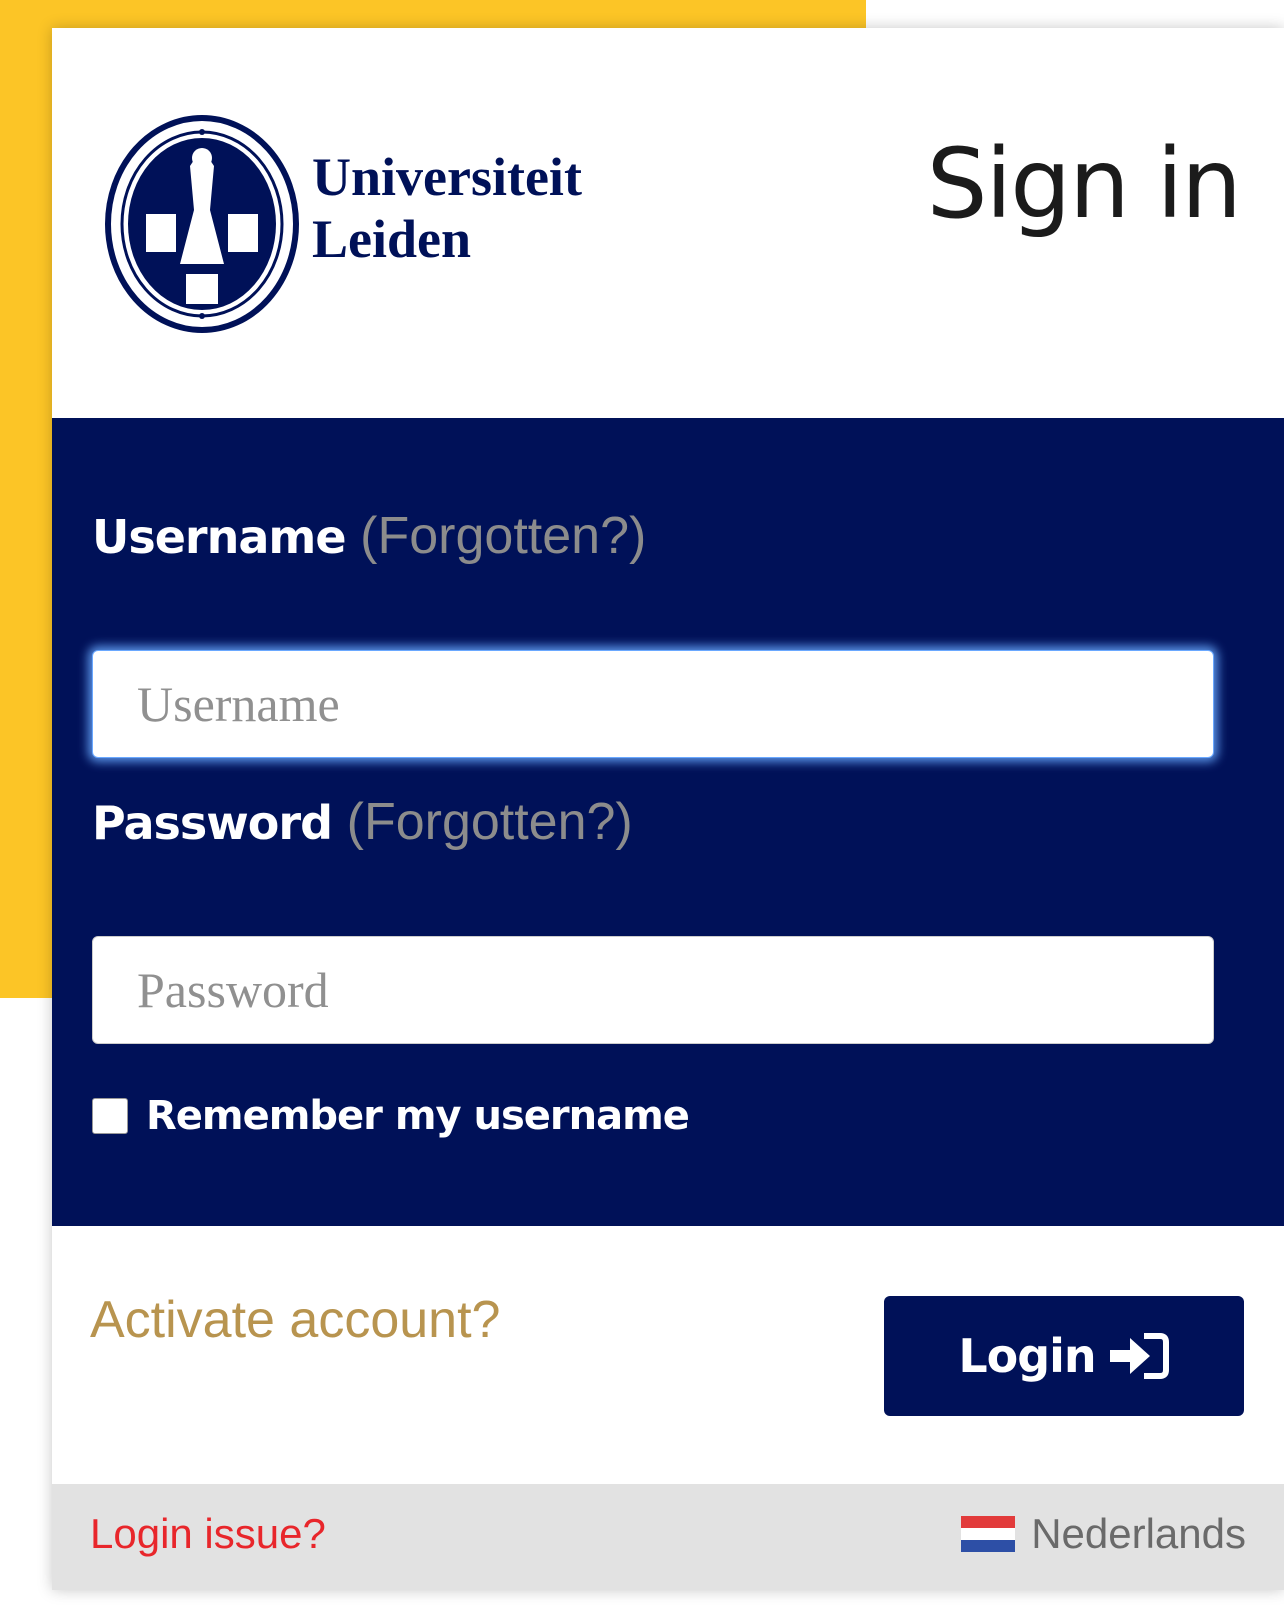  Describe the element at coordinates (202, 224) in the screenshot. I see `leiden-seal-icon` at that location.